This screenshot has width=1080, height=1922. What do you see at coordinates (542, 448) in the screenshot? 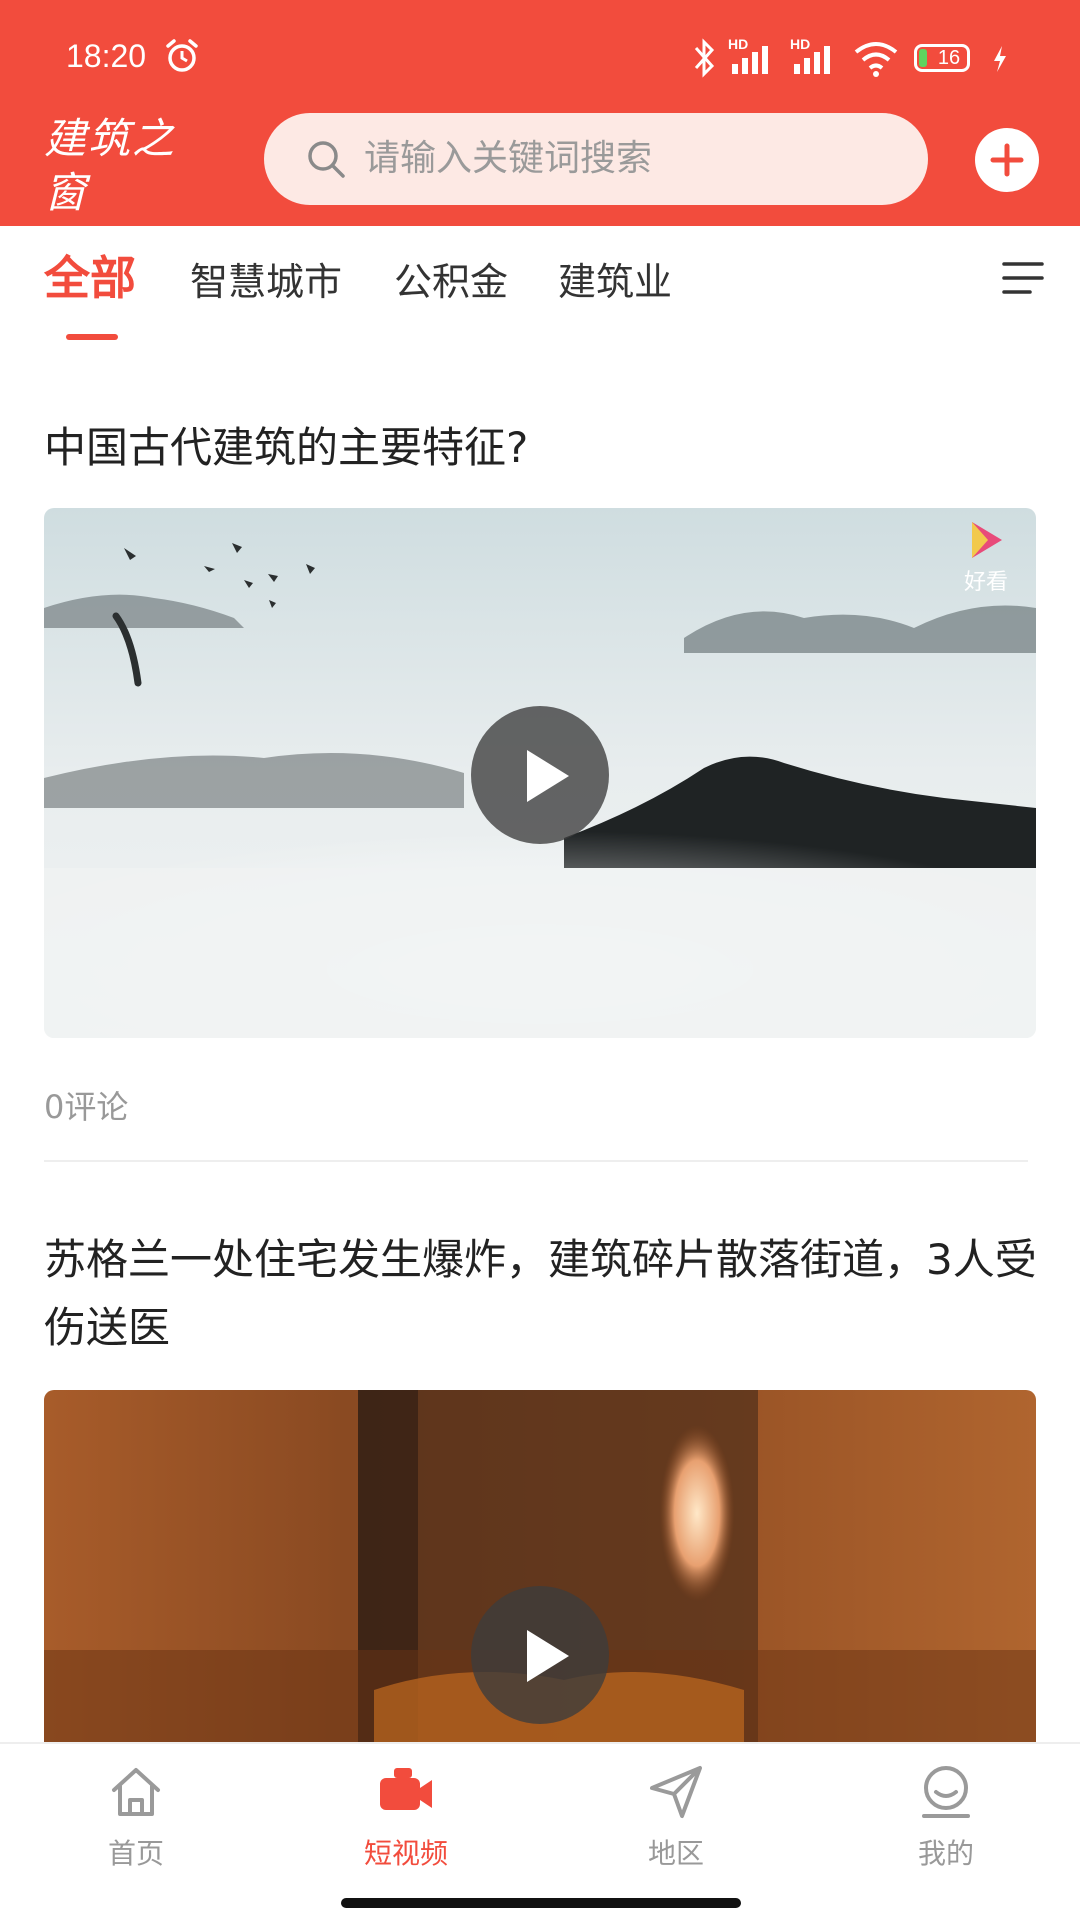
I see `article-title: 中国古代建筑的主要特征?` at bounding box center [542, 448].